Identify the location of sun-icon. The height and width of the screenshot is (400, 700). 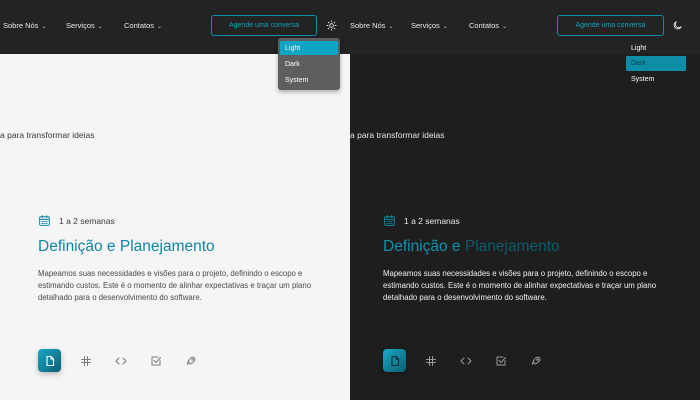
(331, 25).